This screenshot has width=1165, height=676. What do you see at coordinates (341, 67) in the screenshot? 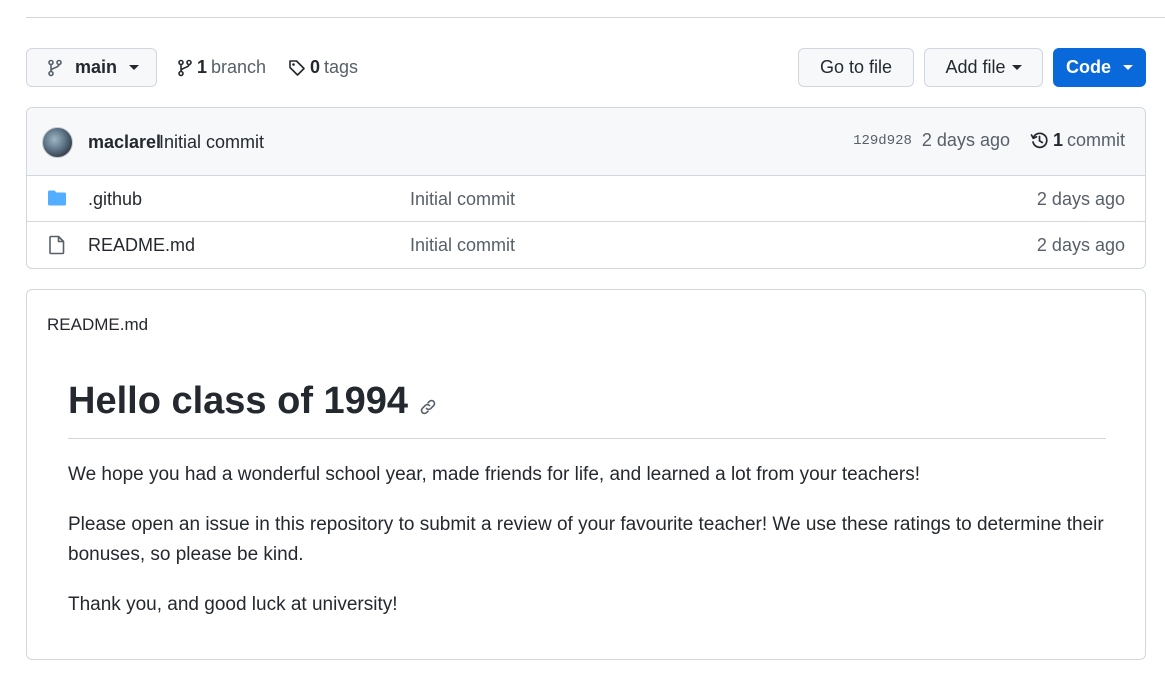
I see `tag-count-label: tags` at bounding box center [341, 67].